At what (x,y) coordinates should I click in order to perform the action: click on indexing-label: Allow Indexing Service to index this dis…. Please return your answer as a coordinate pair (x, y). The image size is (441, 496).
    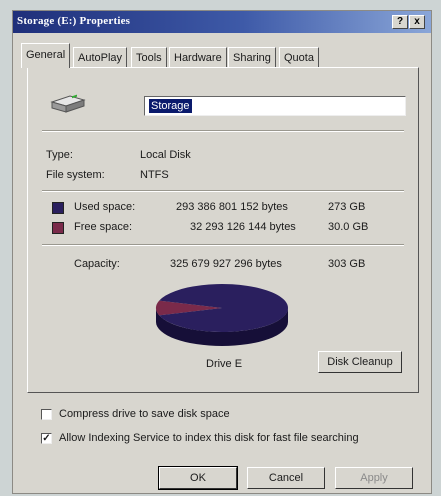
    Looking at the image, I should click on (209, 438).